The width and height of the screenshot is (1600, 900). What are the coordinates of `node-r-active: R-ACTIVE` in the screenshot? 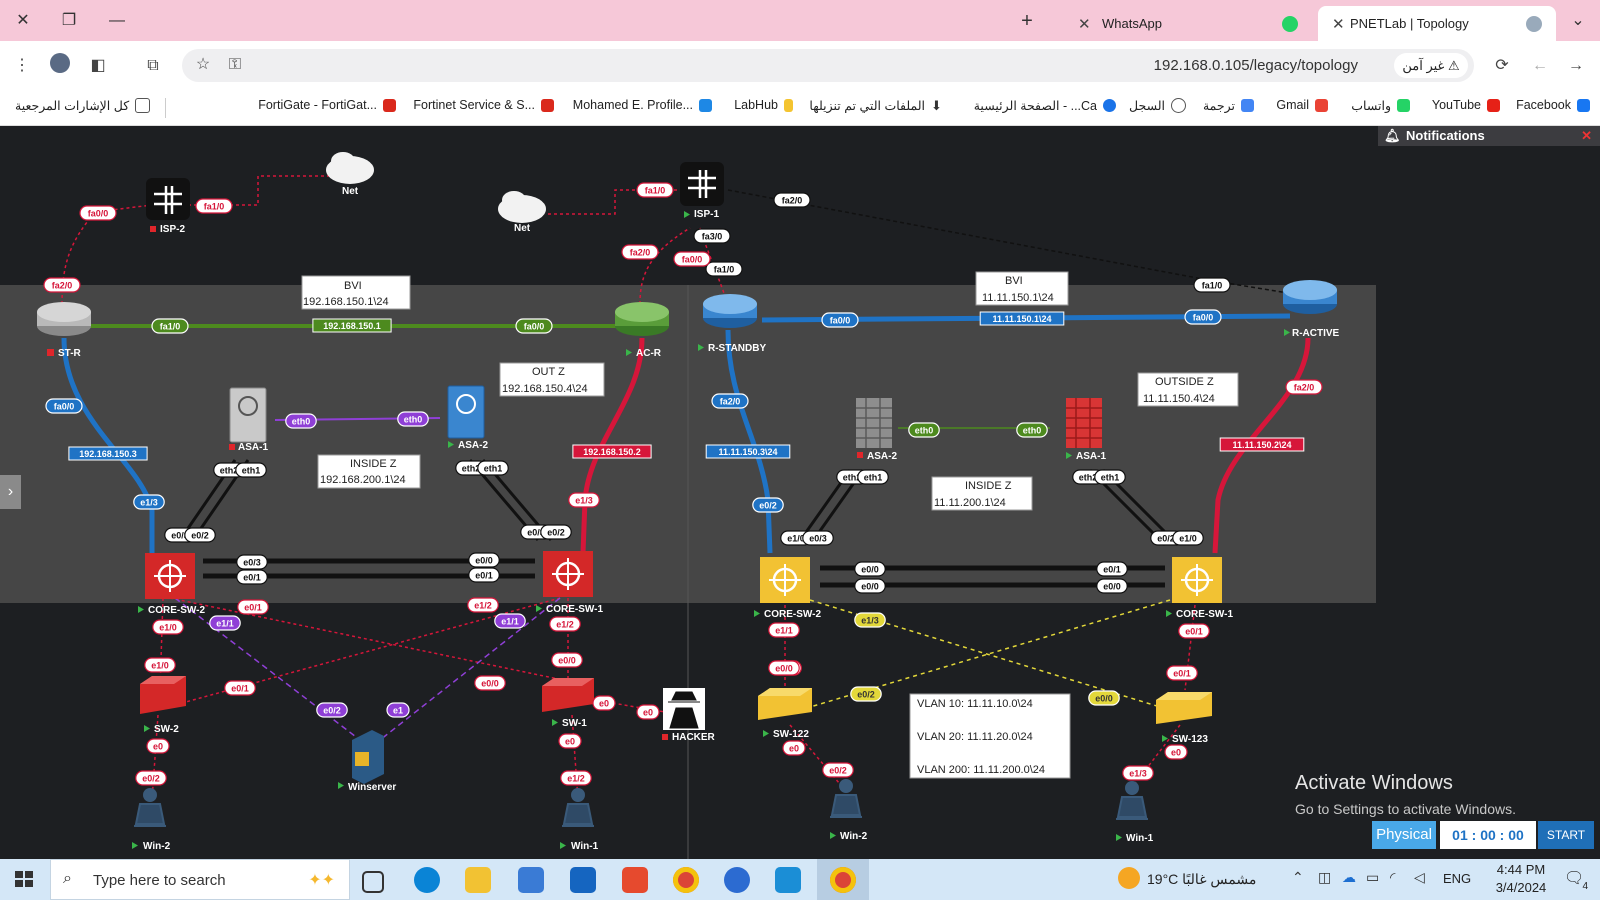 It's located at (1311, 309).